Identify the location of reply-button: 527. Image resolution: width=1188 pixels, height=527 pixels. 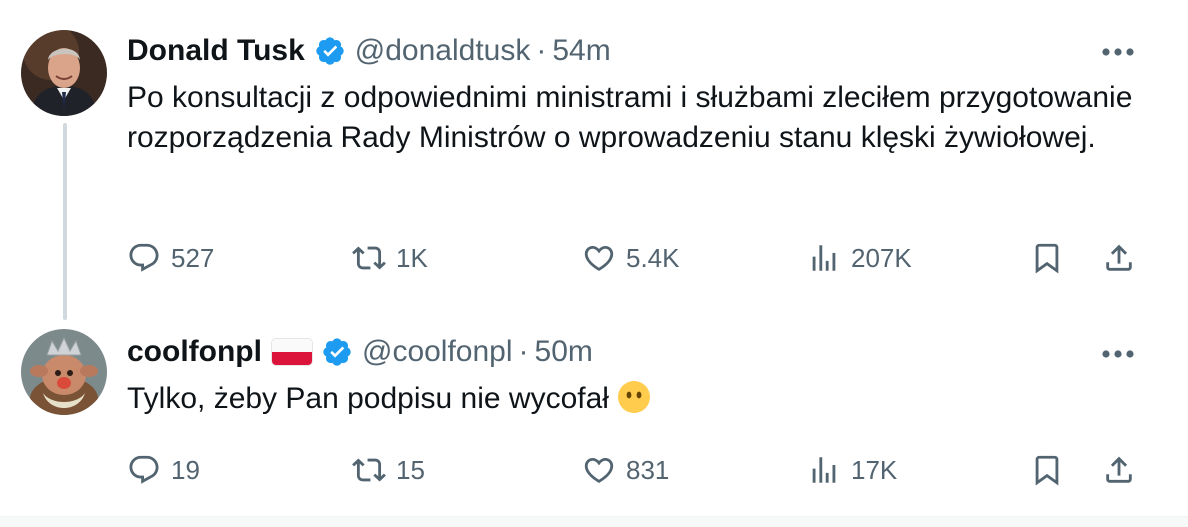
(170, 258).